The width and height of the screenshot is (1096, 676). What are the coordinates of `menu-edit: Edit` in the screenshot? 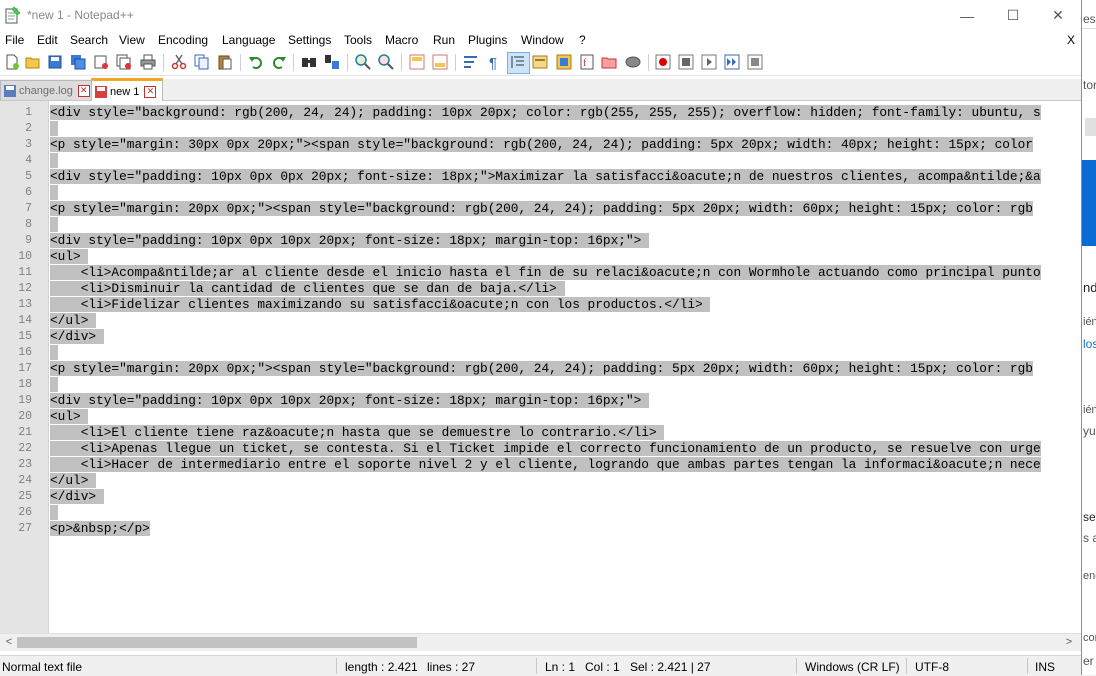 It's located at (47, 40).